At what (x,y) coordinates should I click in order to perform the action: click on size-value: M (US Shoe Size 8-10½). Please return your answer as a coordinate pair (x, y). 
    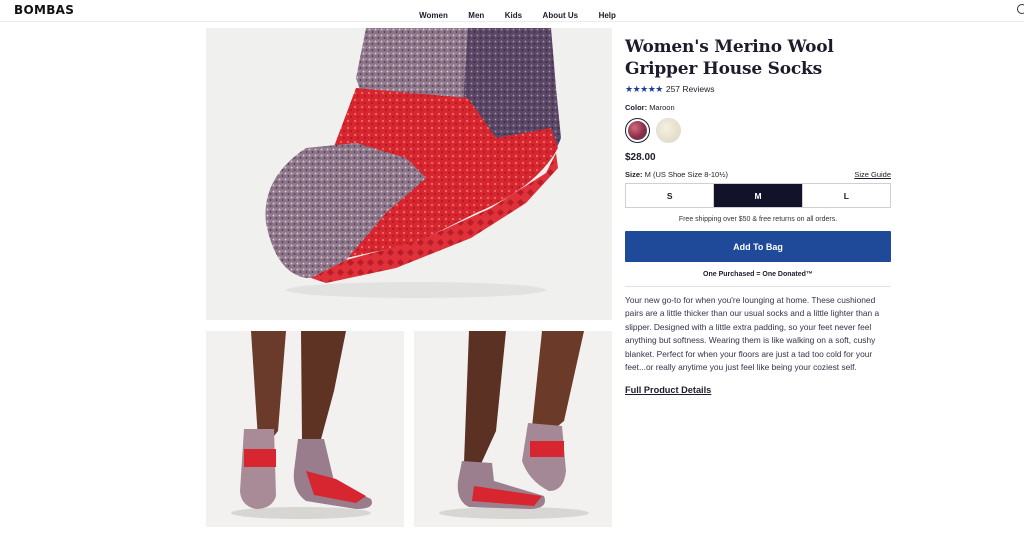
    Looking at the image, I should click on (686, 174).